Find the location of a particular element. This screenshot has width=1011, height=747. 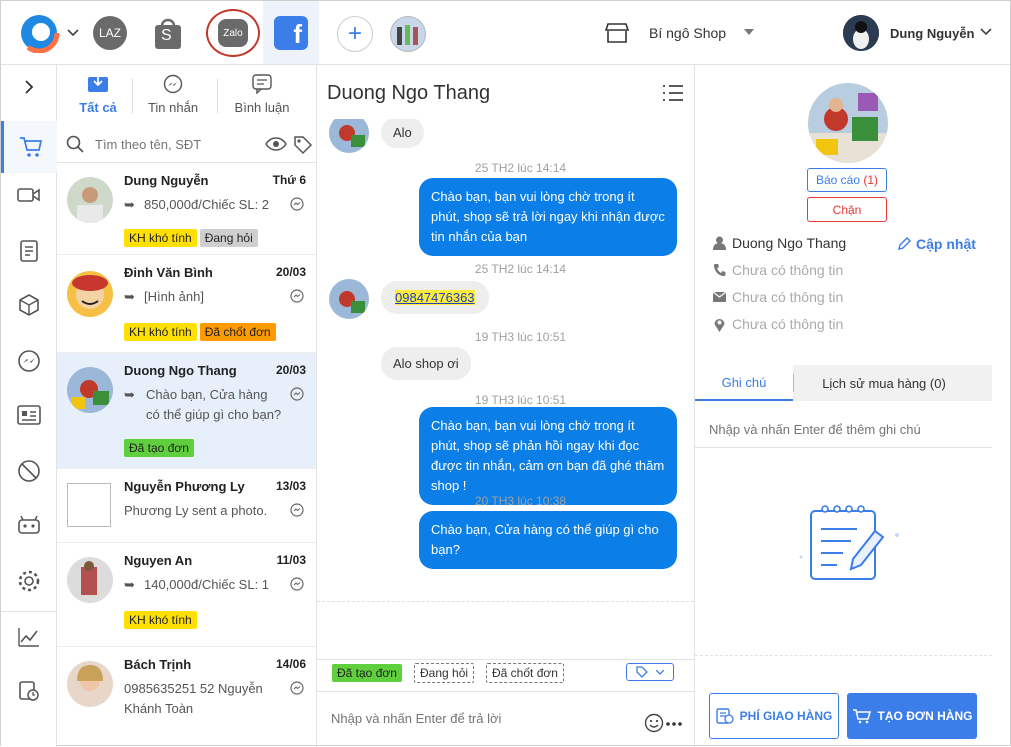

message-preview: 0985635251 52 Nguyễn Khánh Toàn is located at coordinates (193, 698).